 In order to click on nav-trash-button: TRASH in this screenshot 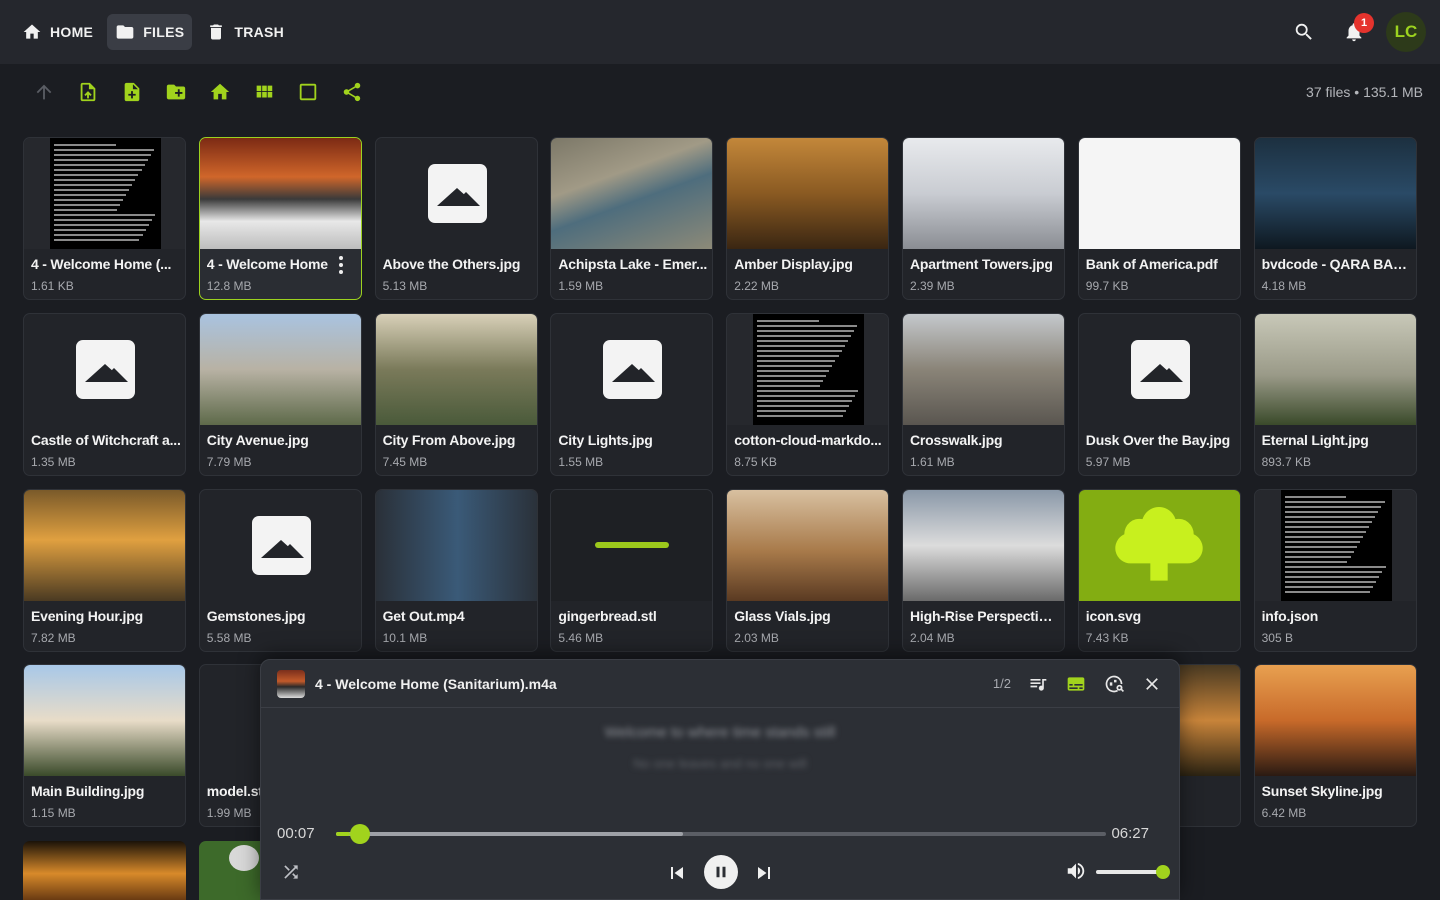, I will do `click(245, 32)`.